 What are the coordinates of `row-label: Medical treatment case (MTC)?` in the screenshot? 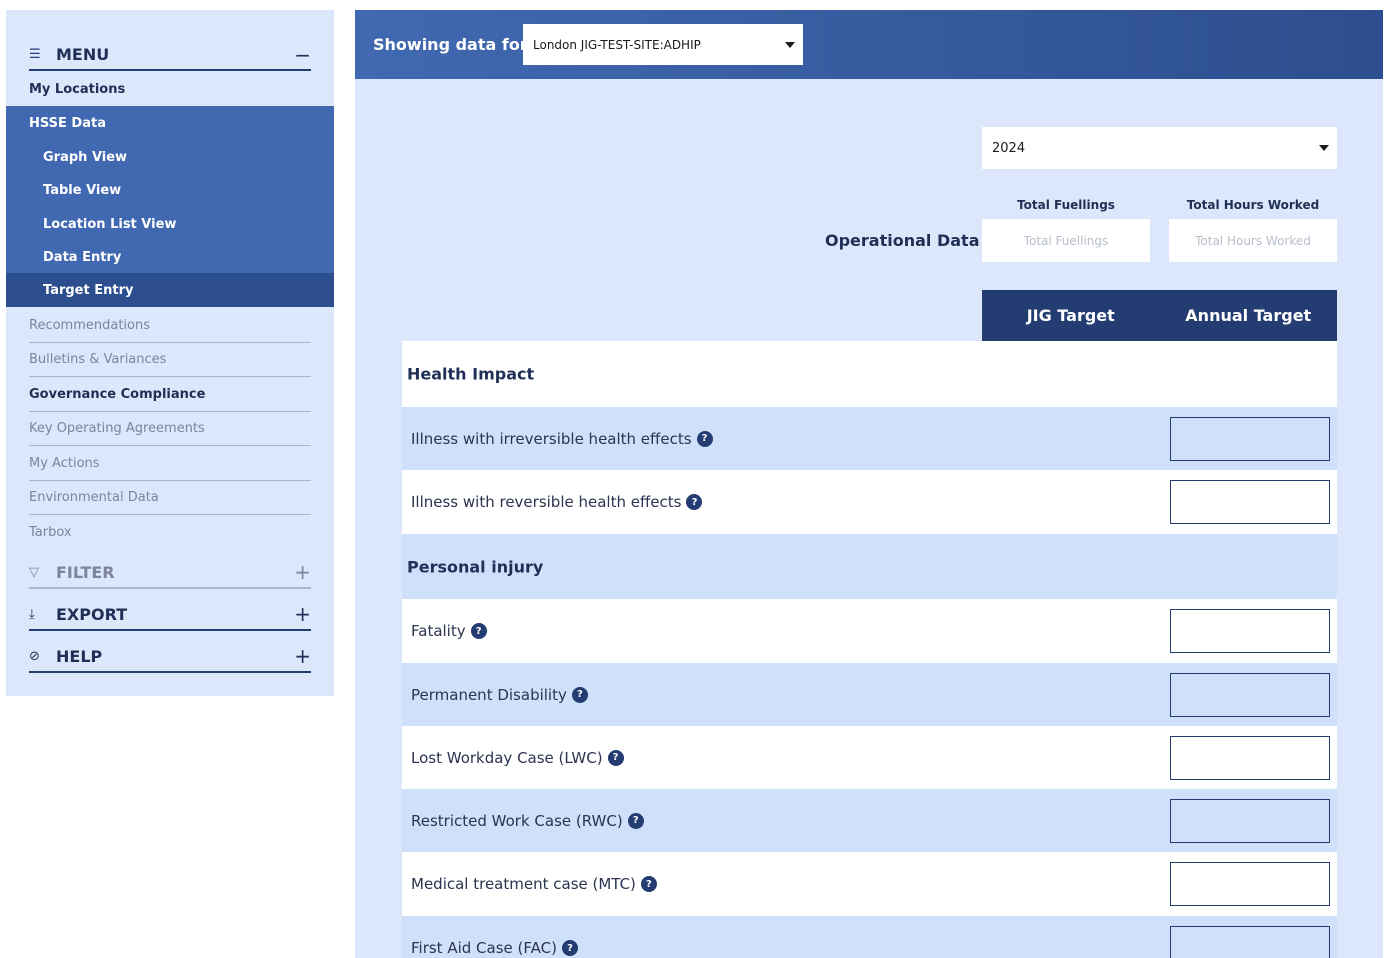 It's located at (534, 884).